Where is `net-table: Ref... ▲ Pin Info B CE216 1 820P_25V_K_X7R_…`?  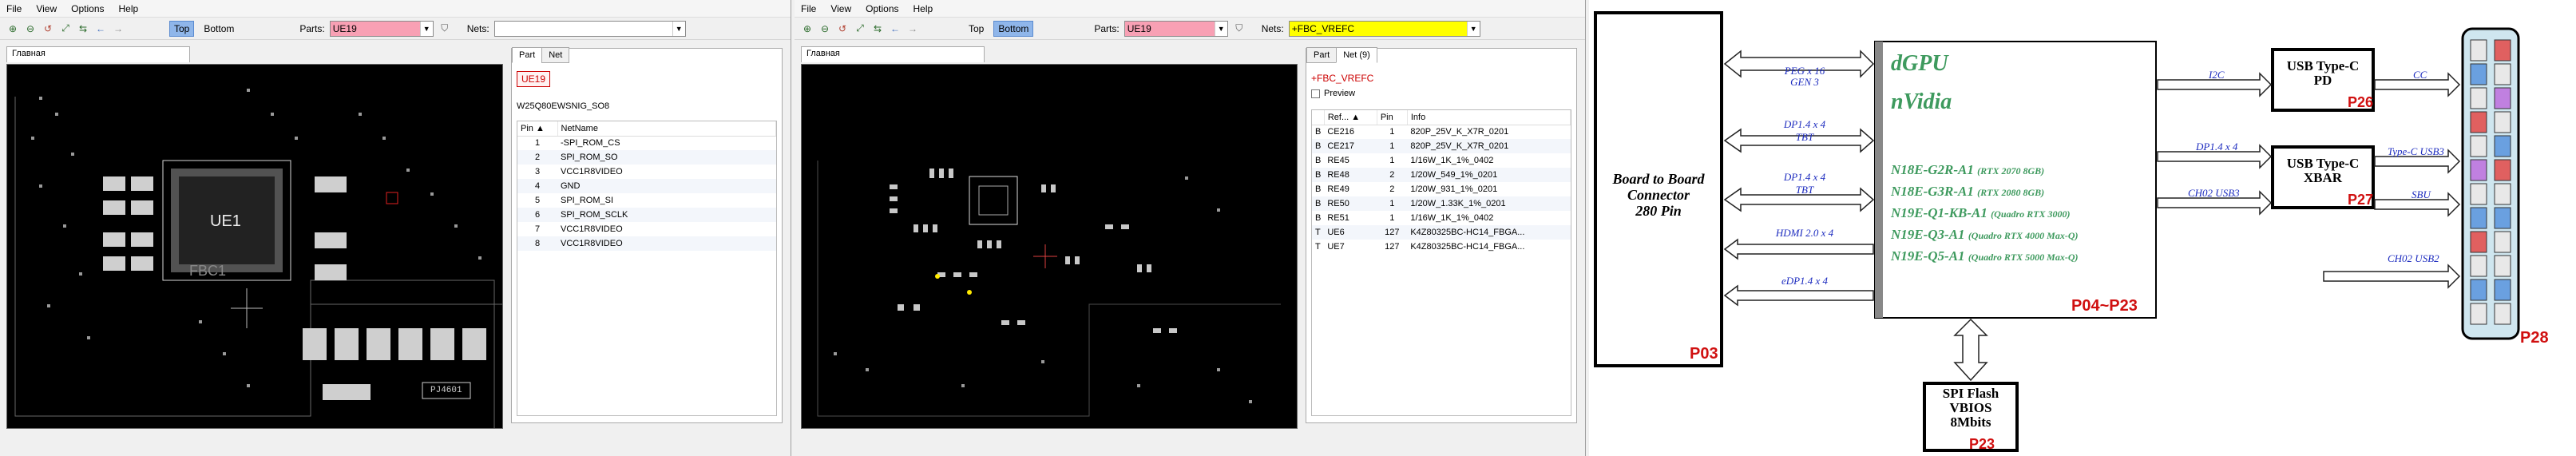 net-table: Ref... ▲ Pin Info B CE216 1 820P_25V_K_X7R_… is located at coordinates (1441, 182).